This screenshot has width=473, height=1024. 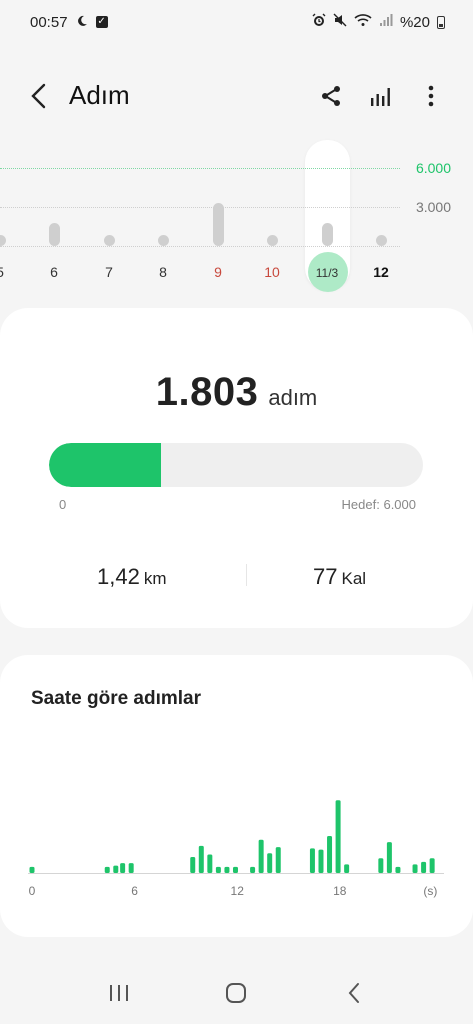 I want to click on progress-min-label: 0, so click(x=63, y=504).